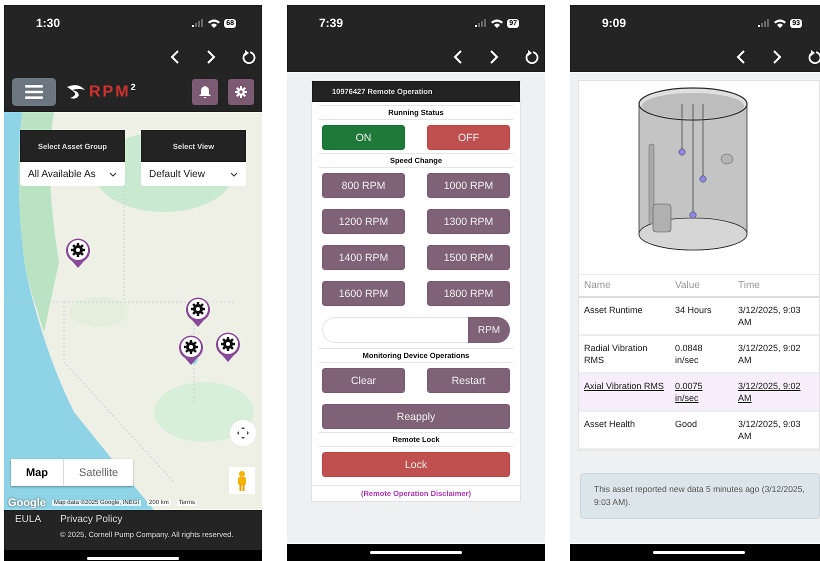  Describe the element at coordinates (699, 316) in the screenshot. I see `table-row: Asset Runtime 34 Hours 3/12/2025, 9:03 AM` at that location.